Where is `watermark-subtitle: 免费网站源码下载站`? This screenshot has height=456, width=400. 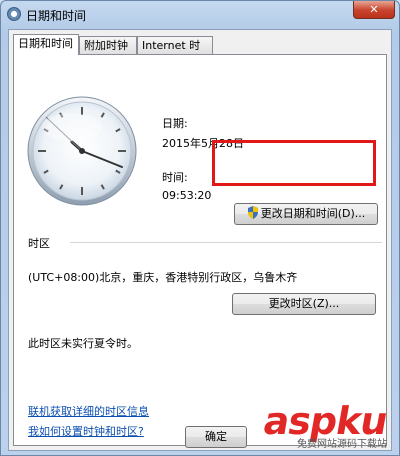 watermark-subtitle: 免费网站源码下载站 is located at coordinates (342, 444).